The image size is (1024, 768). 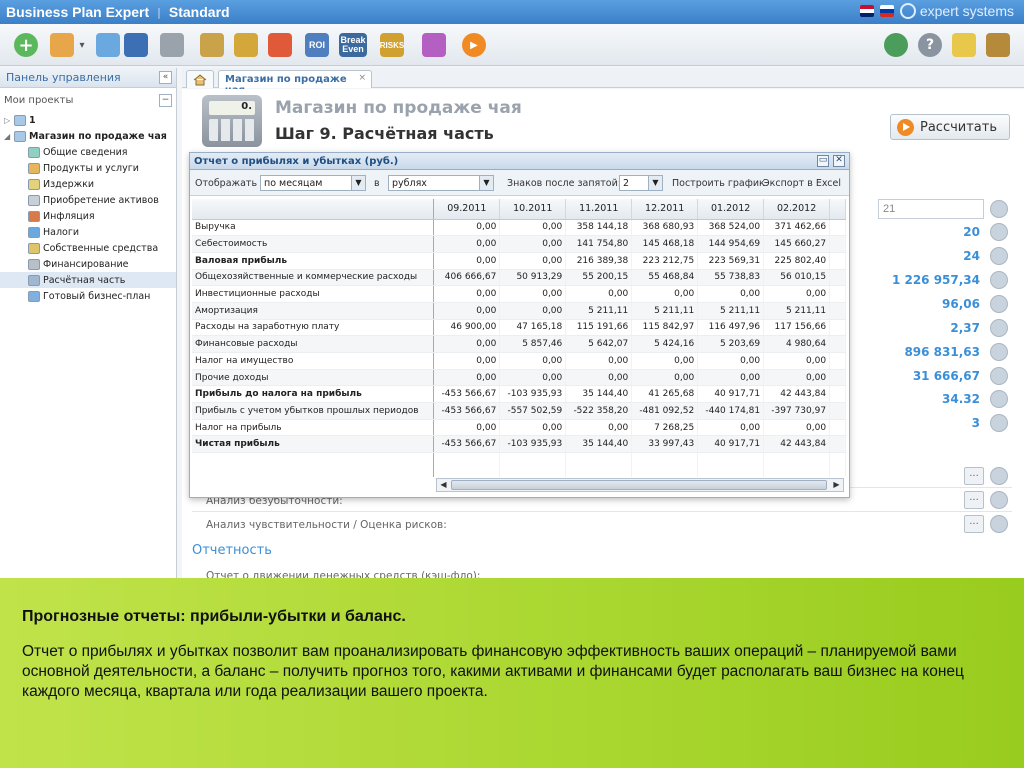 What do you see at coordinates (88, 136) in the screenshot?
I see `tree-item-tea-shop: ◢ Магазин по продаже чая` at bounding box center [88, 136].